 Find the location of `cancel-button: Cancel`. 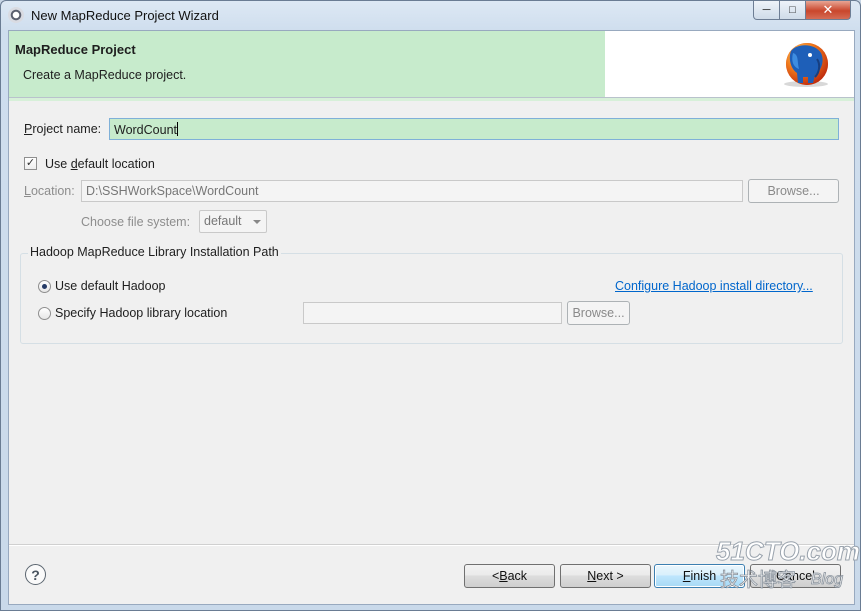

cancel-button: Cancel is located at coordinates (795, 576).